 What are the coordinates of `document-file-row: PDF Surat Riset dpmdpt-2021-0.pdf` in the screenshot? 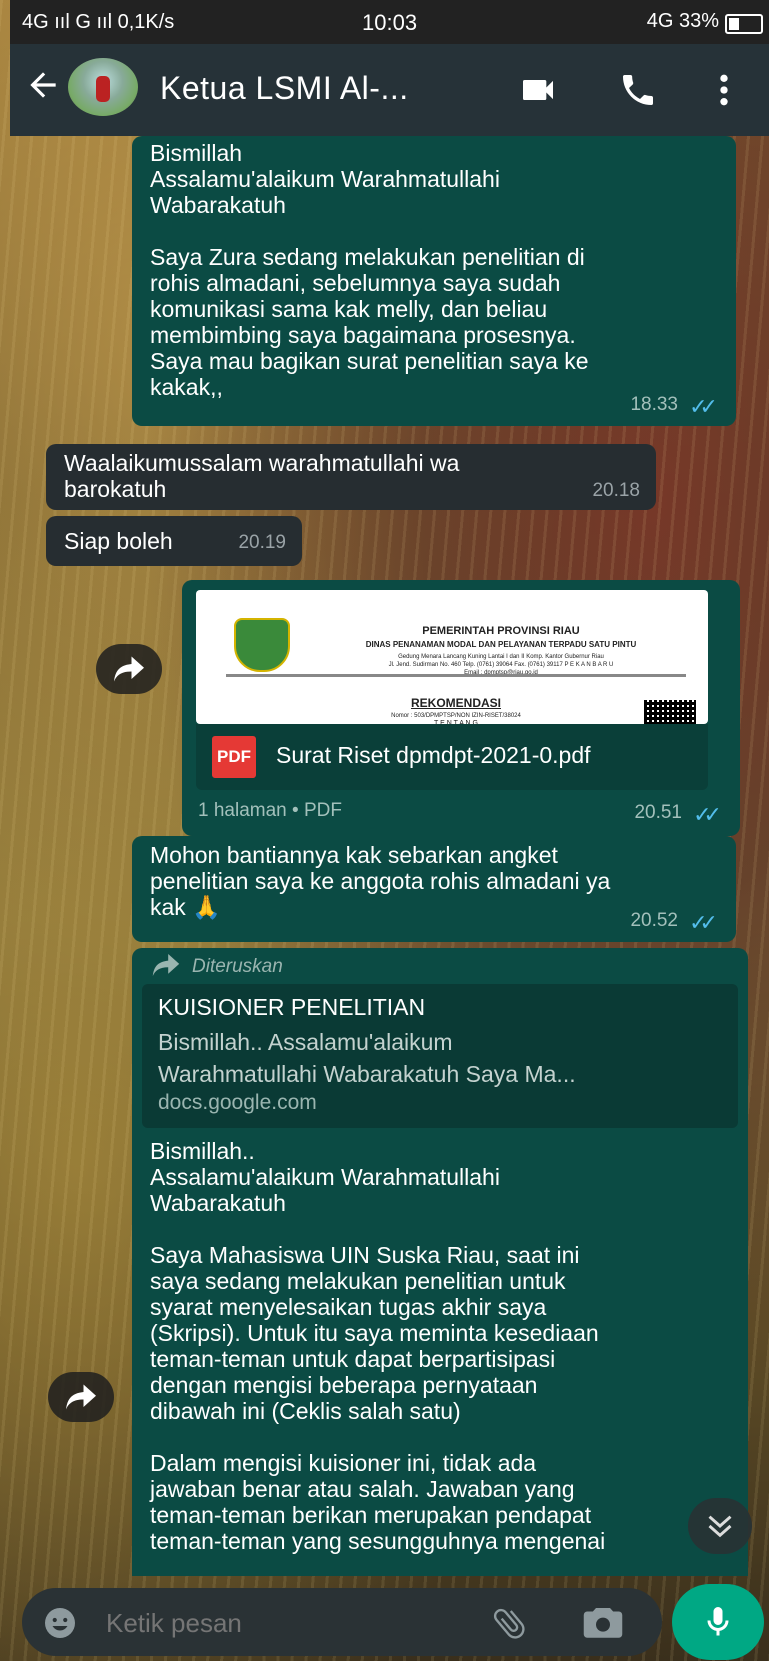 It's located at (452, 757).